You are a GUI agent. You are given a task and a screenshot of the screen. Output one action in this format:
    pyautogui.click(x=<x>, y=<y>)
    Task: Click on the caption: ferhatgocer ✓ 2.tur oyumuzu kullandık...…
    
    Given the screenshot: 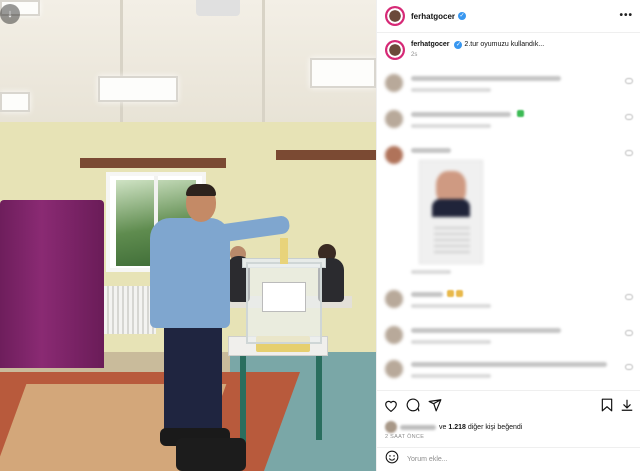 What is the action you would take?
    pyautogui.click(x=510, y=50)
    